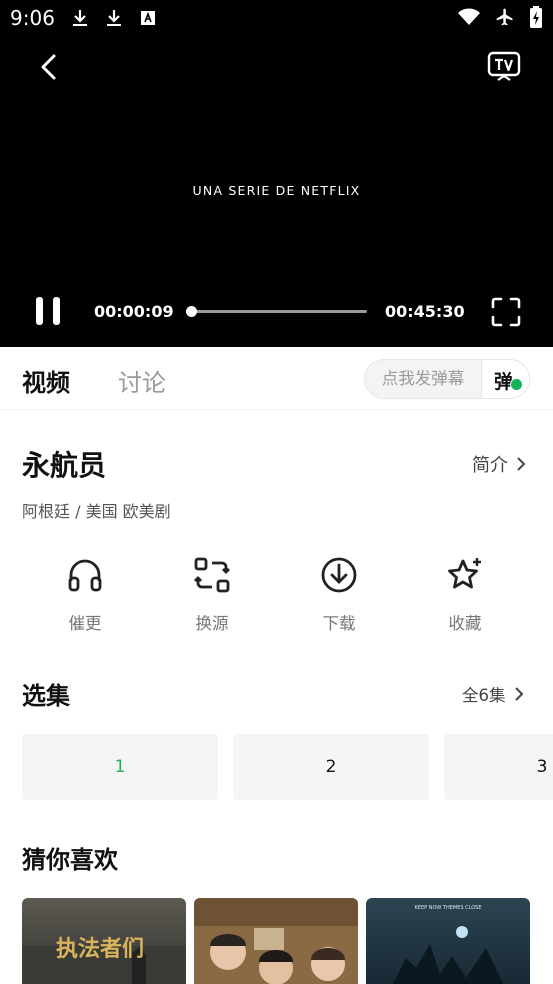 This screenshot has height=984, width=553. What do you see at coordinates (516, 384) in the screenshot?
I see `check-icon` at bounding box center [516, 384].